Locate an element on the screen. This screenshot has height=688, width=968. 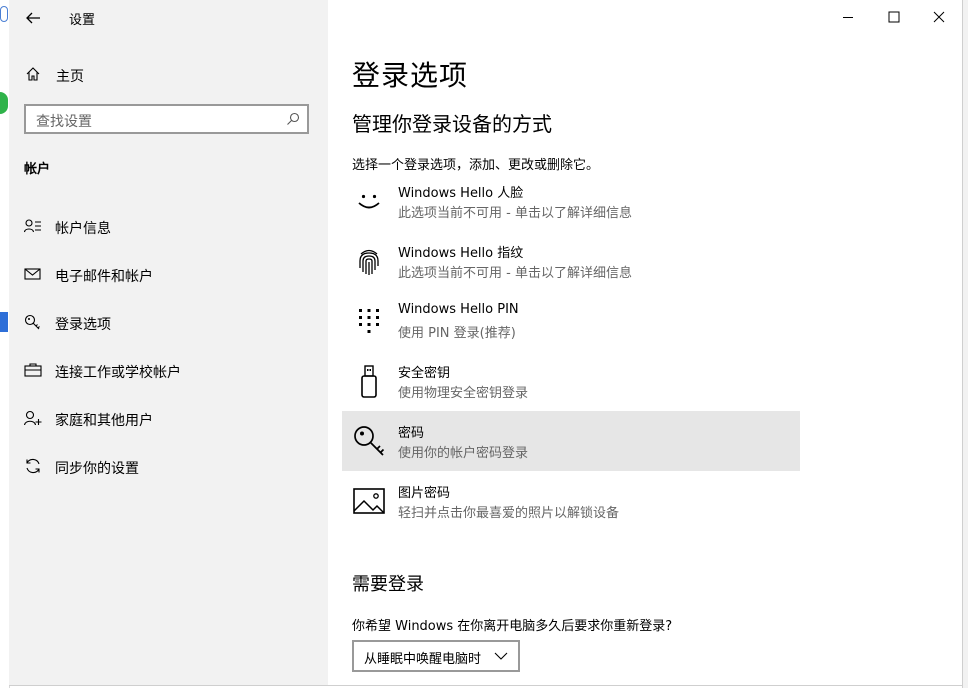
option-subtitle: 使用物理安全密钥登录 is located at coordinates (463, 393).